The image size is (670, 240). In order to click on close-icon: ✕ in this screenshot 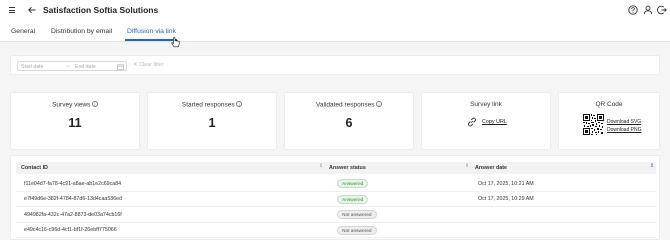, I will do `click(135, 65)`.